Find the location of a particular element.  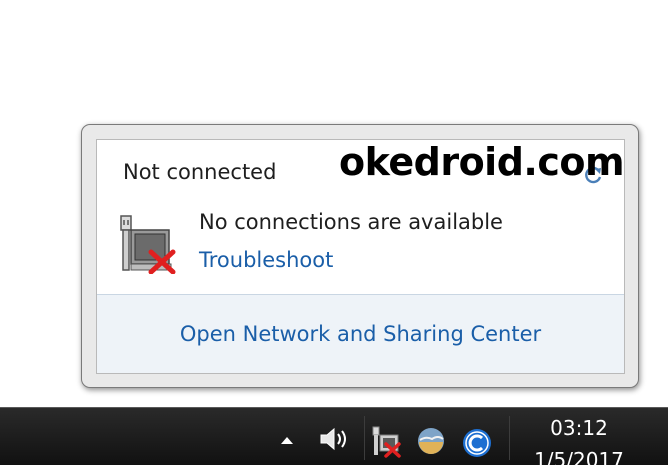

clock-time: 03:12 is located at coordinates (579, 428).